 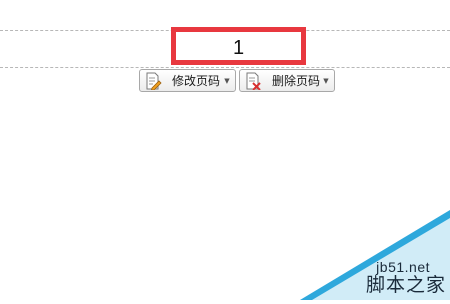 I want to click on edit-page-number-label: 修改页码, so click(x=196, y=81).